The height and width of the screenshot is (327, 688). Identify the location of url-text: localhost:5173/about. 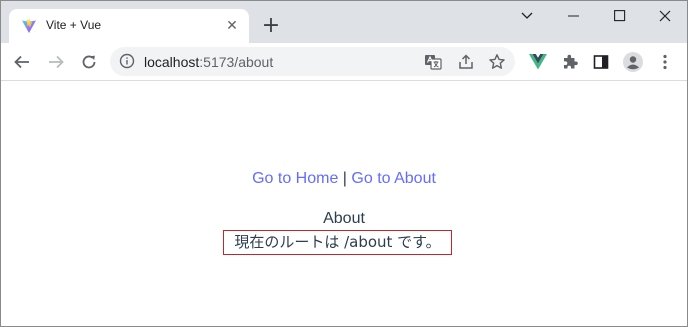
(208, 62).